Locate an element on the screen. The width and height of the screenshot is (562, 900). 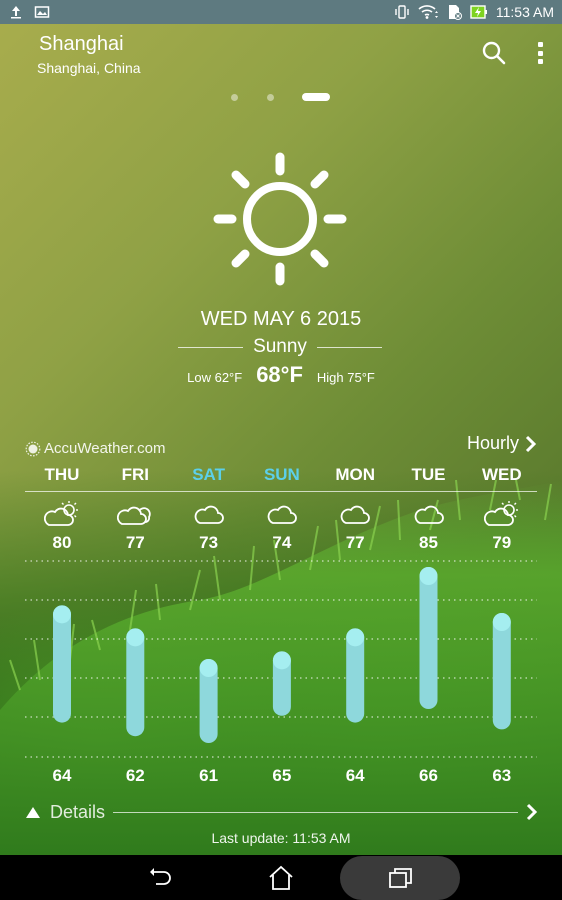
vibrate-icon is located at coordinates (402, 12).